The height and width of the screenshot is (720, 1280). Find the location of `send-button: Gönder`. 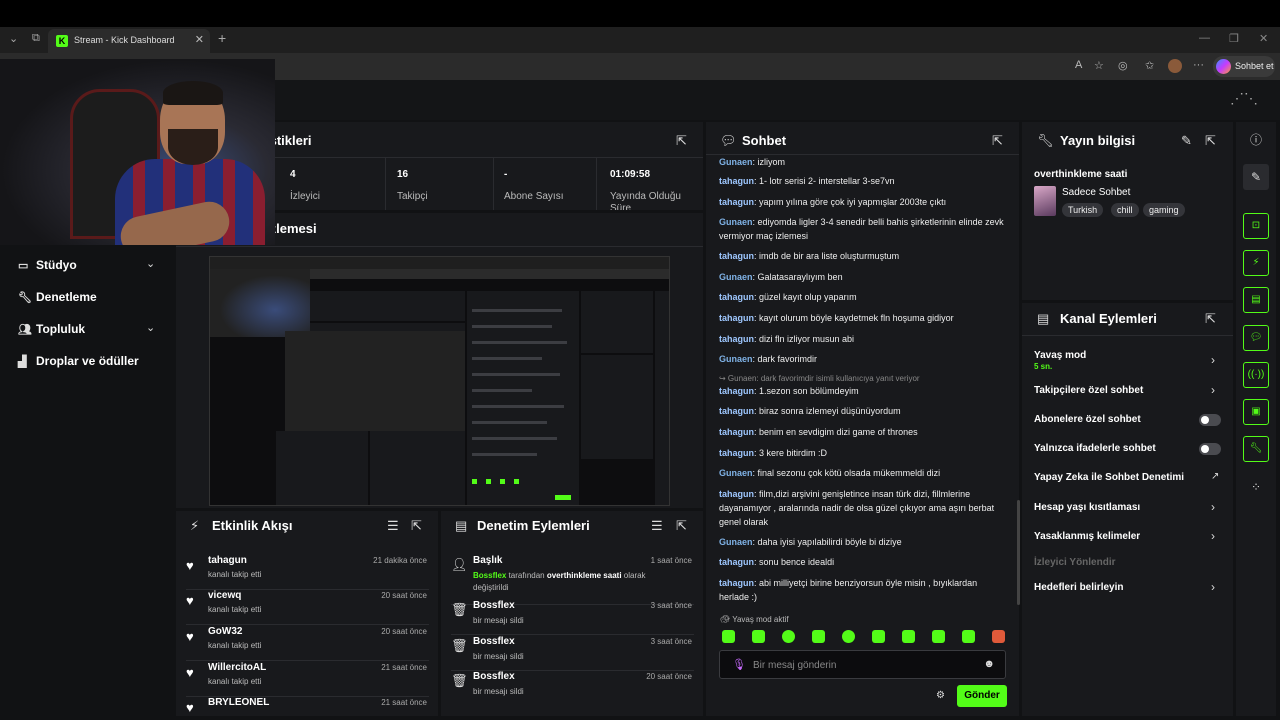

send-button: Gönder is located at coordinates (982, 696).